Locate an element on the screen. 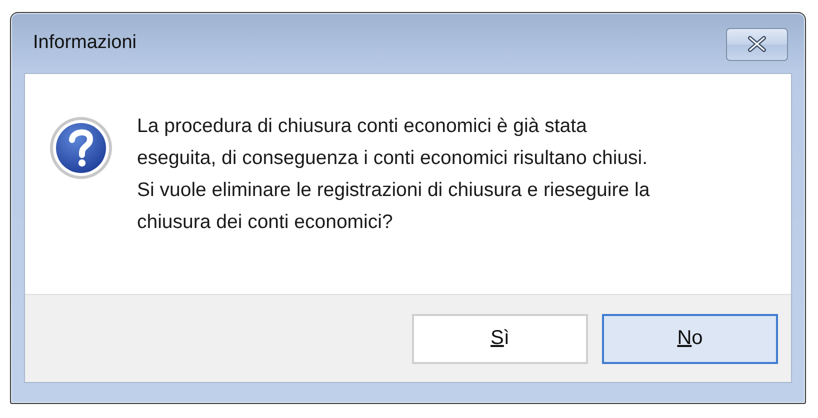 The image size is (818, 418). window-title: Informazioni is located at coordinates (84, 43).